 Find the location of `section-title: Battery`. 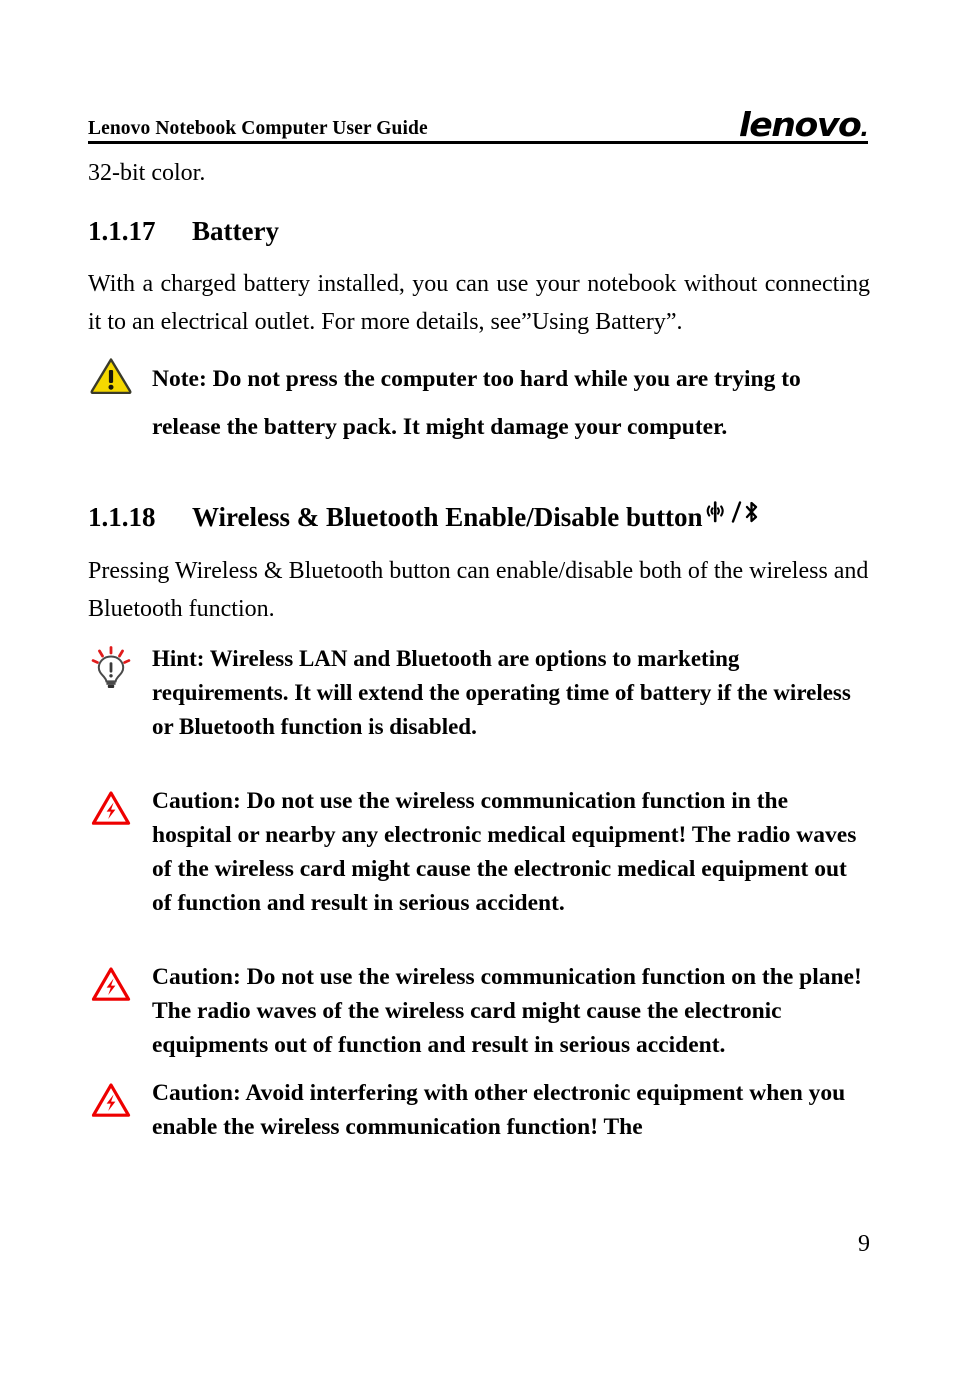

section-title: Battery is located at coordinates (235, 231).